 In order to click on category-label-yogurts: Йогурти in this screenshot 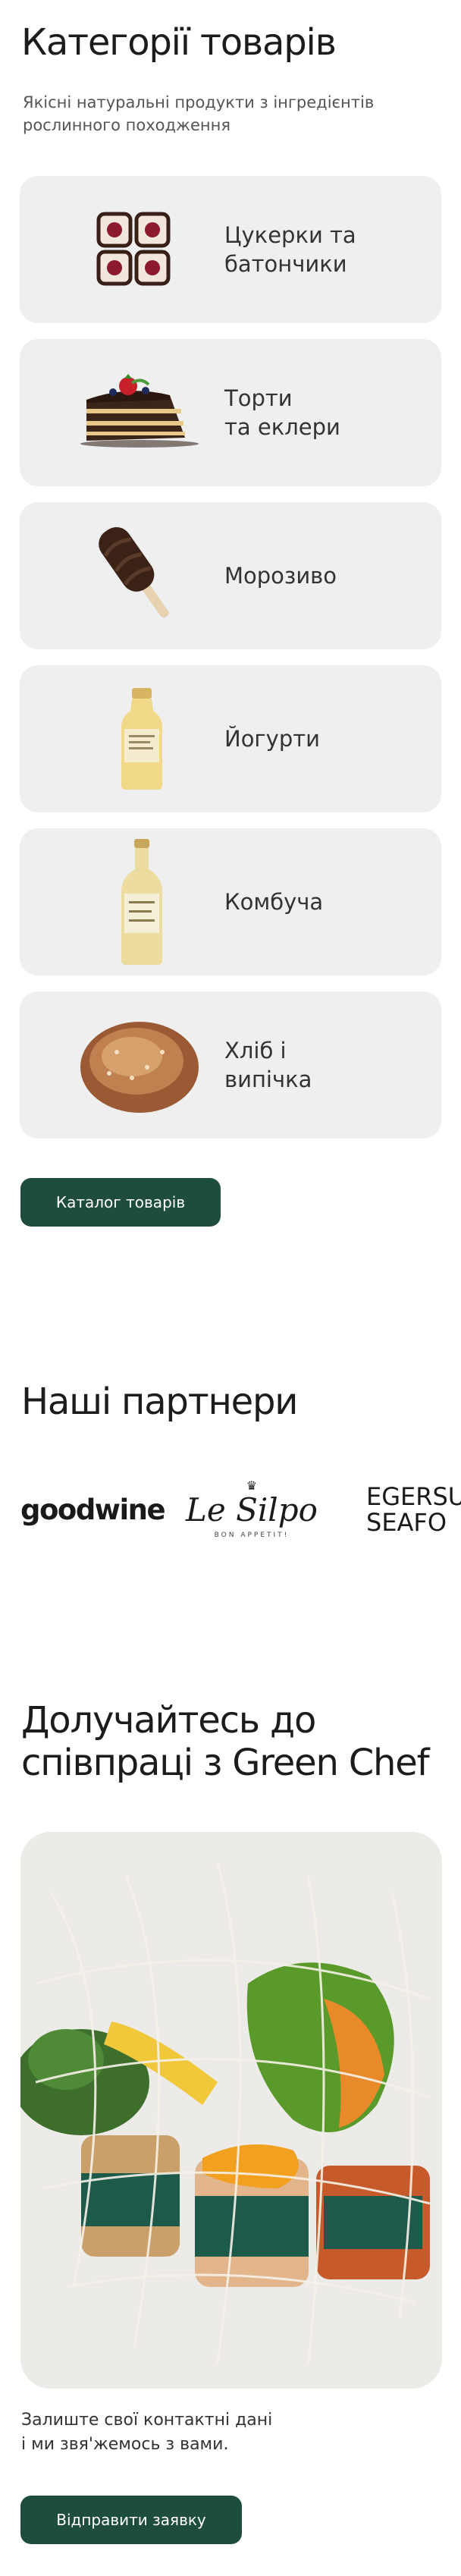, I will do `click(272, 739)`.